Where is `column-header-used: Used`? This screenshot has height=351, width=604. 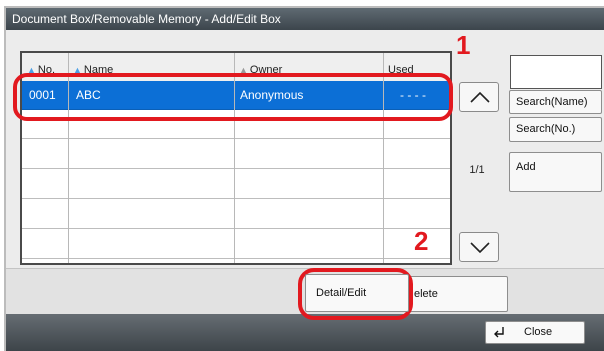 column-header-used: Used is located at coordinates (401, 70).